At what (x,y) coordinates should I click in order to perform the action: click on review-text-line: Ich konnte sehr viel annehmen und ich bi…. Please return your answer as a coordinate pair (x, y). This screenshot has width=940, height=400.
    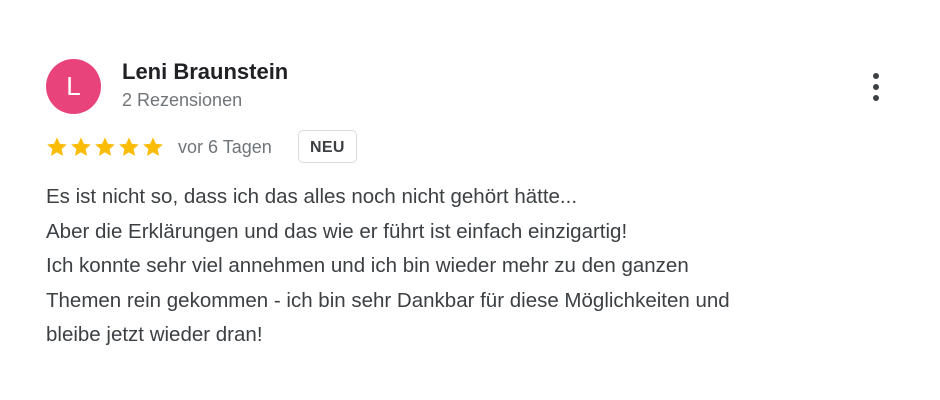
    Looking at the image, I should click on (367, 265).